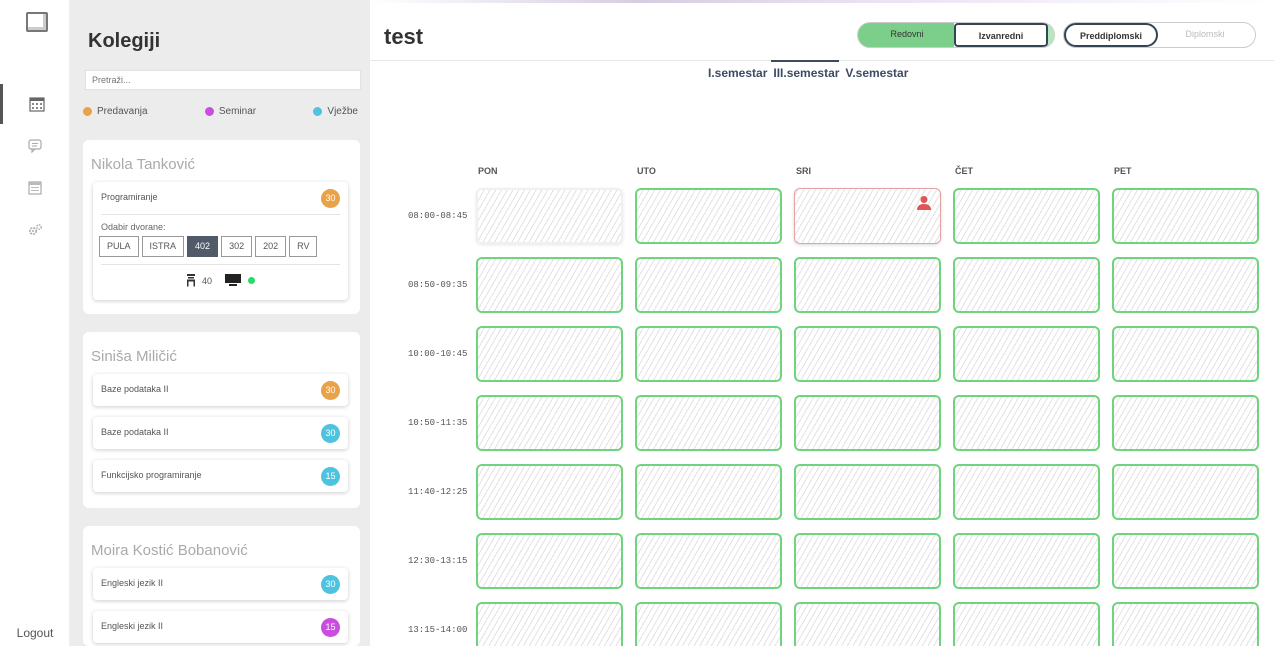  What do you see at coordinates (35, 146) in the screenshot?
I see `chat-icon` at bounding box center [35, 146].